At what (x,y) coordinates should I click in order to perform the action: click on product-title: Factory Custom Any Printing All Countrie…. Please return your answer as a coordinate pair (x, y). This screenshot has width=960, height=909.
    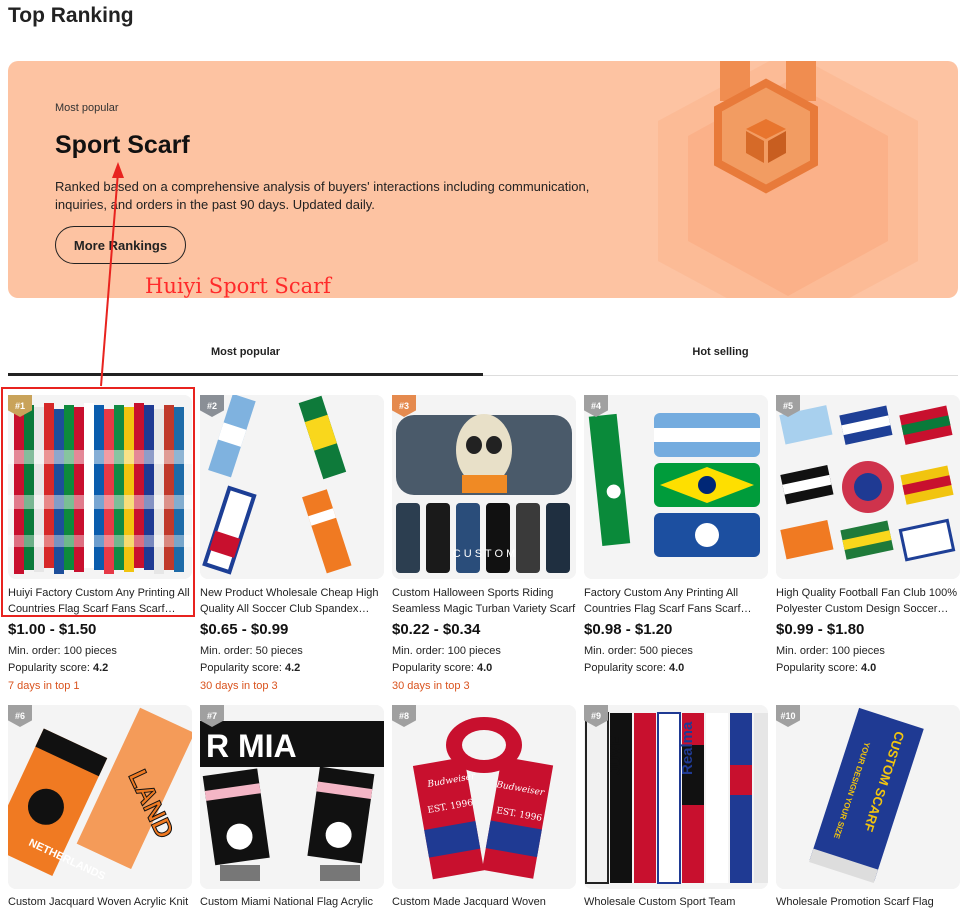
    Looking at the image, I should click on (676, 601).